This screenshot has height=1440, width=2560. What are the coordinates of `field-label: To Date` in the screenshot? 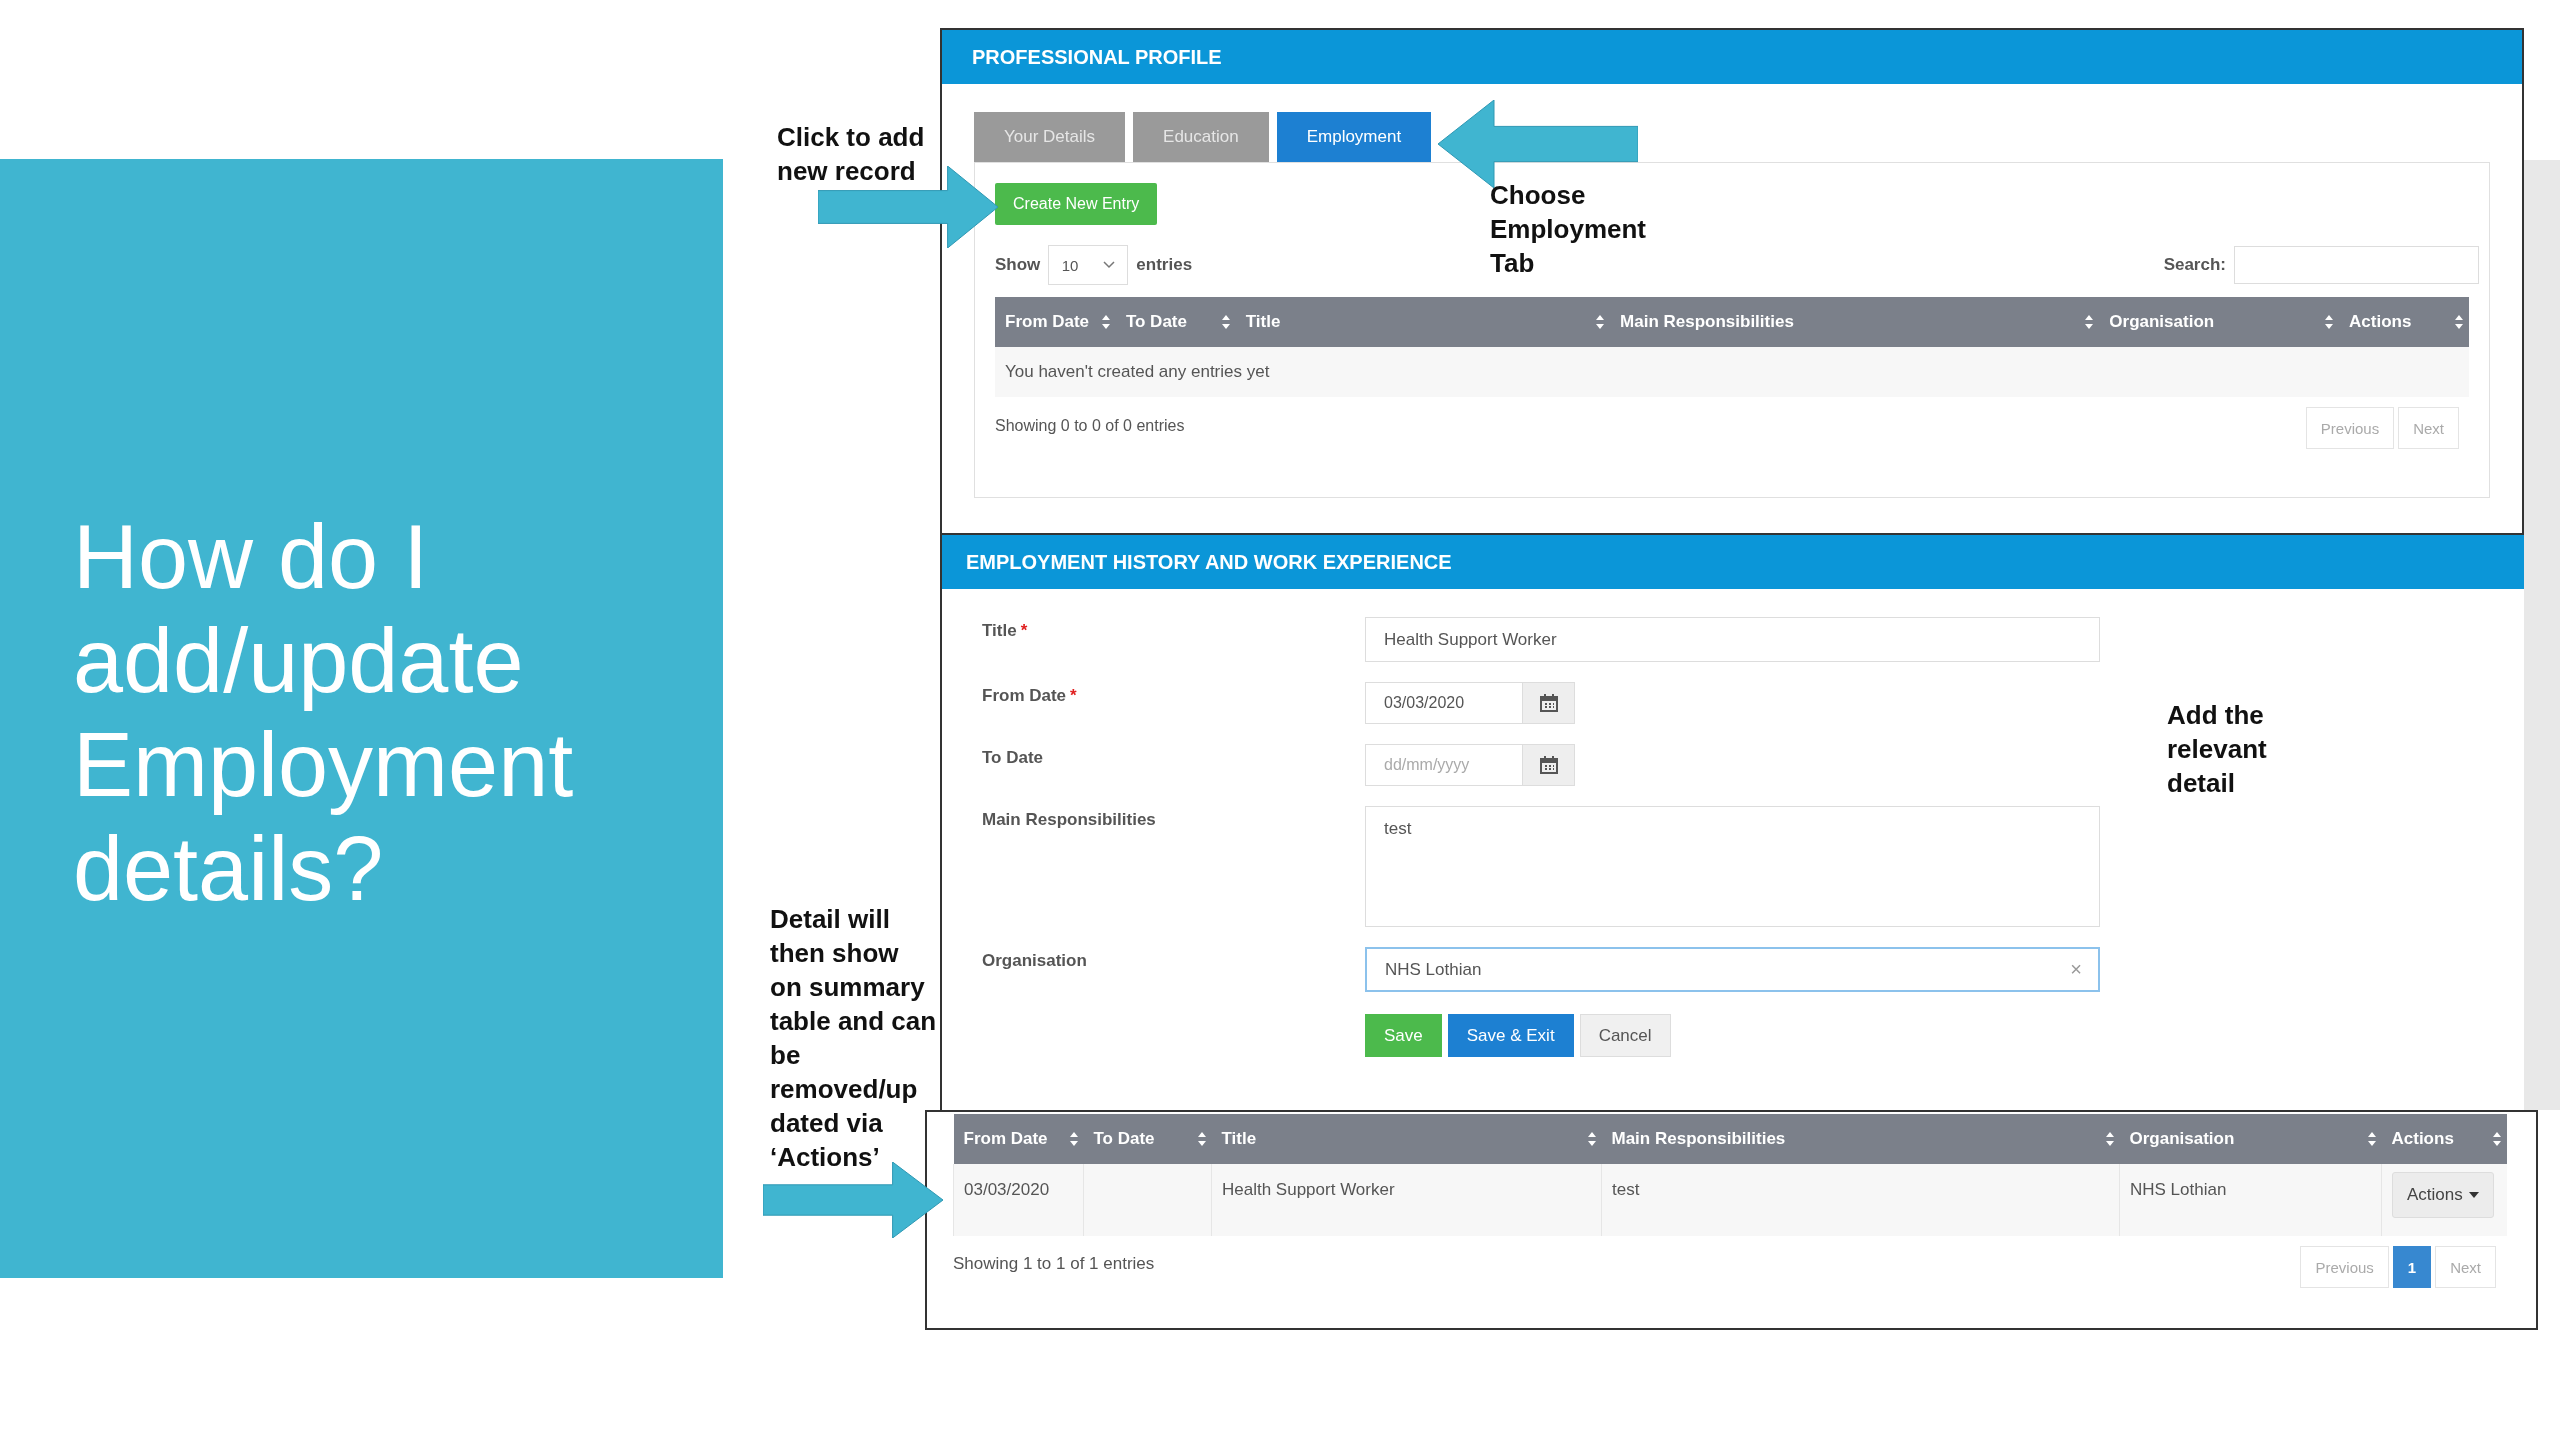 It's located at (1013, 758).